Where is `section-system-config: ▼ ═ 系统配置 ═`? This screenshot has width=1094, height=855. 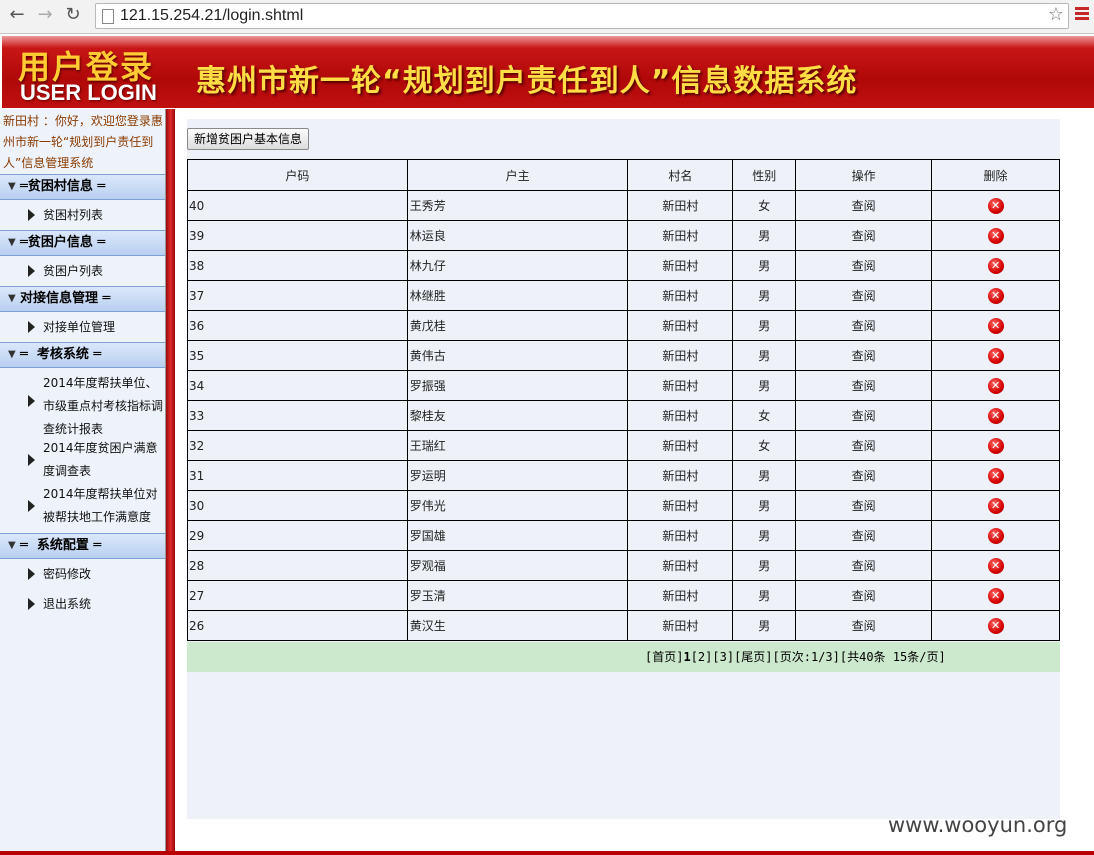 section-system-config: ▼ ═ 系统配置 ═ is located at coordinates (82, 546).